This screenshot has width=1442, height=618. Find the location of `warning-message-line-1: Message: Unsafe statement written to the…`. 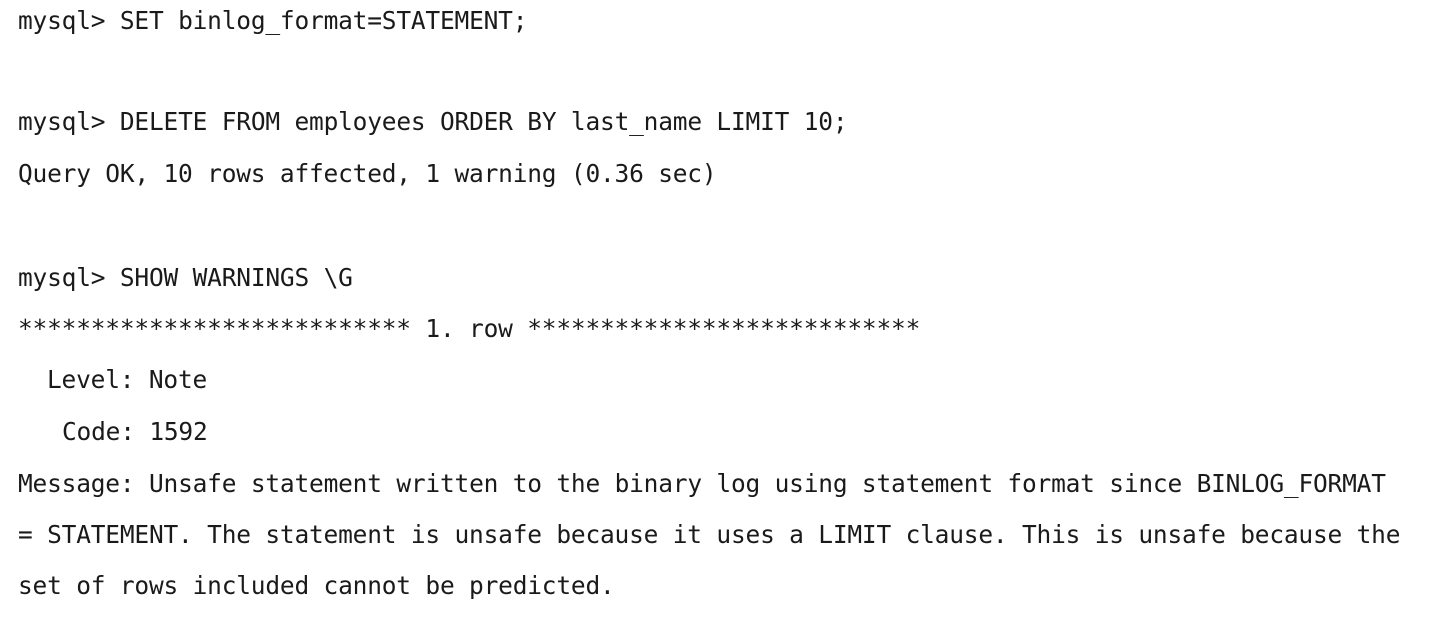

warning-message-line-1: Message: Unsafe statement written to the… is located at coordinates (702, 484).